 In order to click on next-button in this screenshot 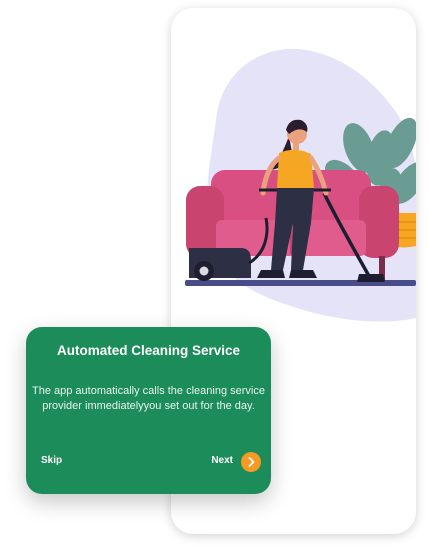, I will do `click(251, 462)`.